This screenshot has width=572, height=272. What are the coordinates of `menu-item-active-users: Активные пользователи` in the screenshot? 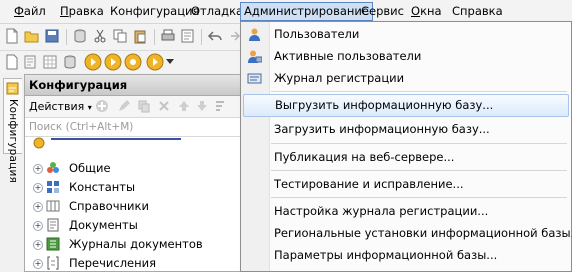 It's located at (406, 56).